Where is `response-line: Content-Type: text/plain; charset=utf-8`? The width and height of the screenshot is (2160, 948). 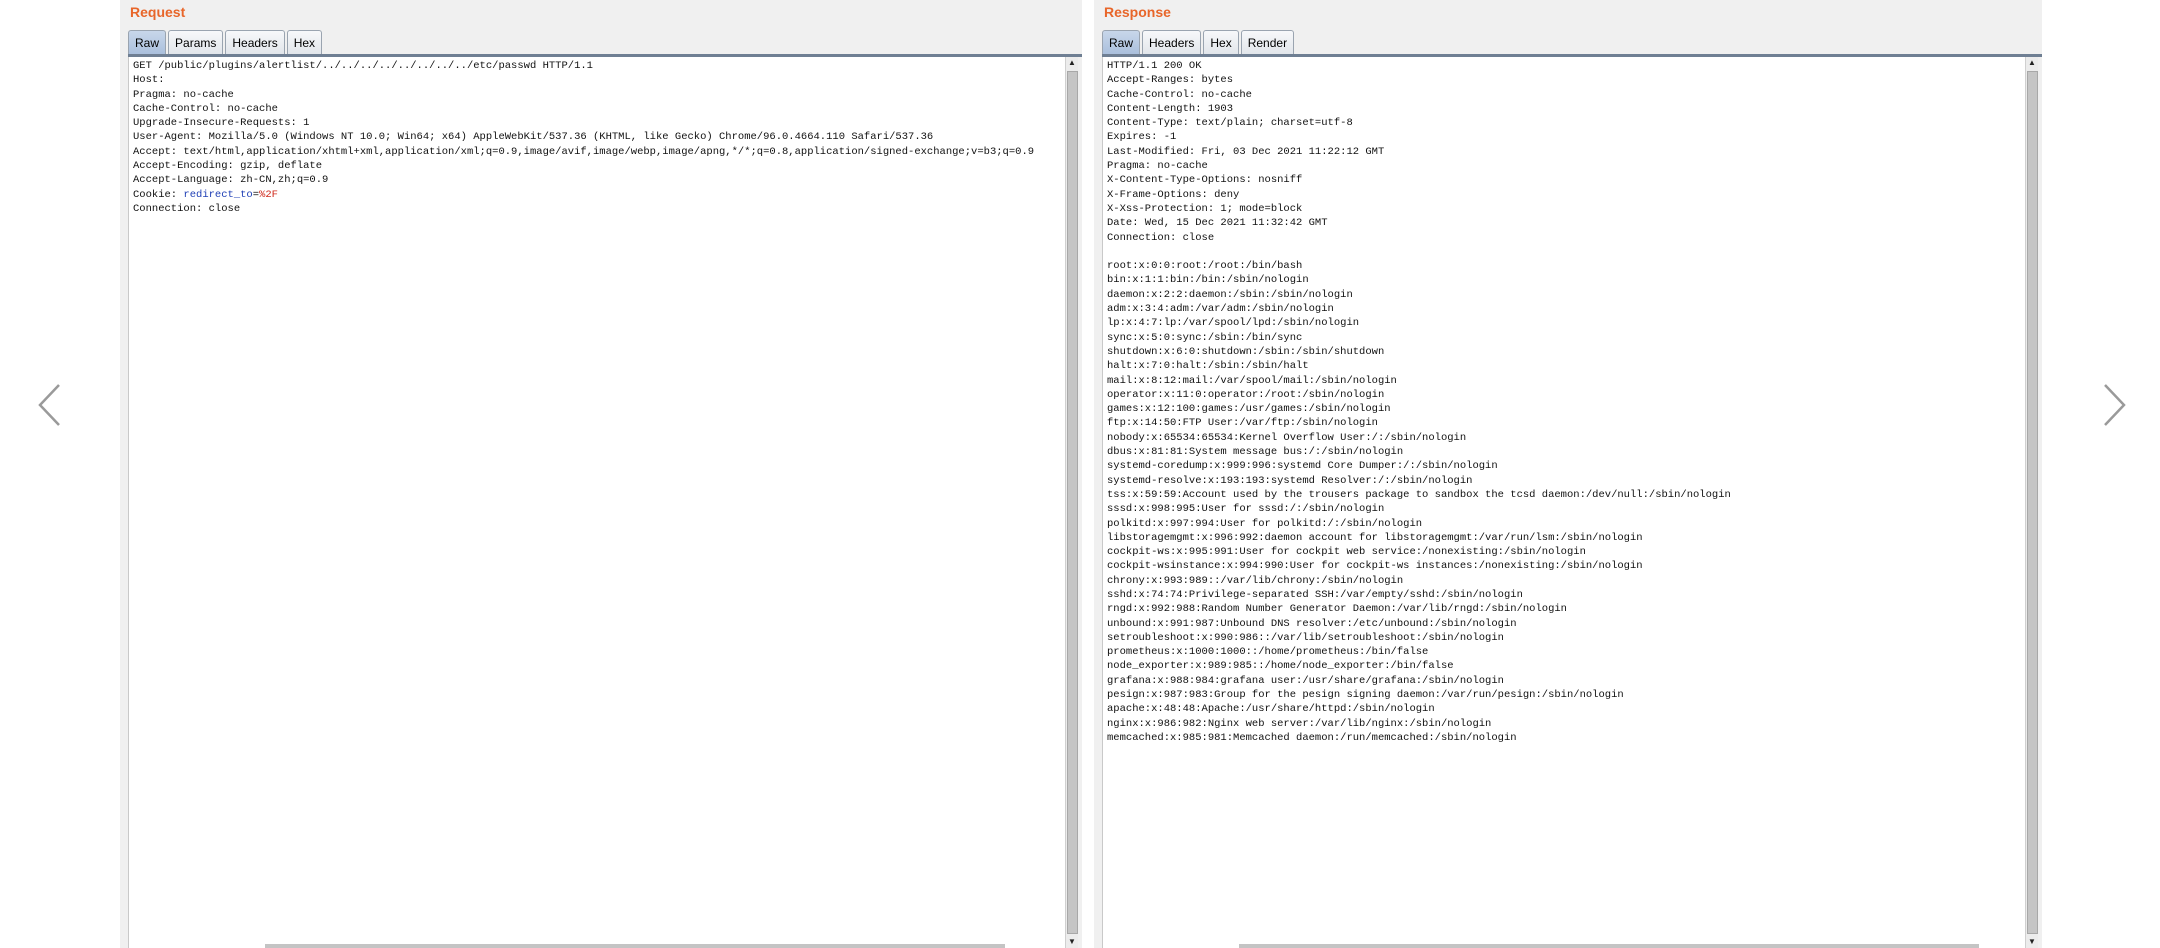 response-line: Content-Type: text/plain; charset=utf-8 is located at coordinates (1230, 123).